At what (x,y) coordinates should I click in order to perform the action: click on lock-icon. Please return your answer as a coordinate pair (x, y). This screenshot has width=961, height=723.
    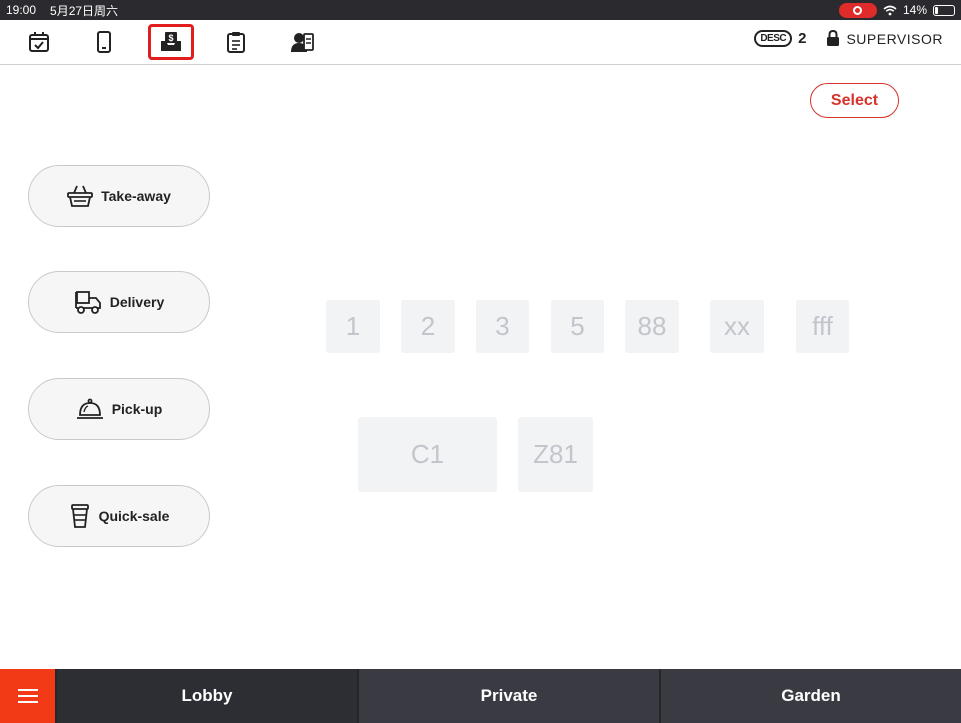
    Looking at the image, I should click on (833, 38).